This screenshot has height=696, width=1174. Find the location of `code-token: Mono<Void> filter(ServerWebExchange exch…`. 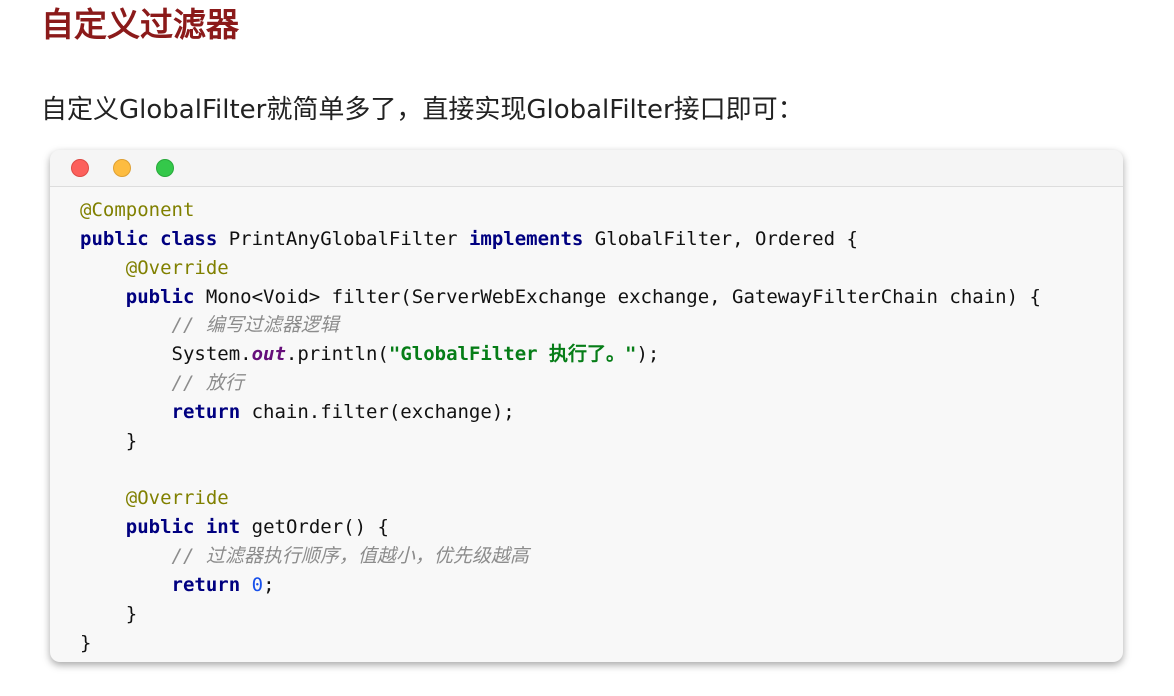

code-token: Mono<Void> filter(ServerWebExchange exch… is located at coordinates (617, 296).